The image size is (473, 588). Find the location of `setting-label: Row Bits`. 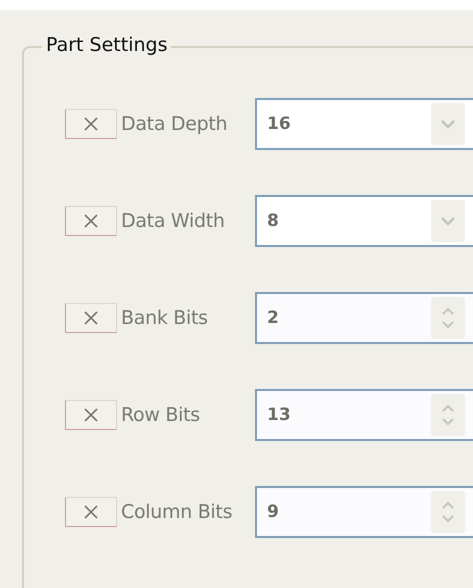

setting-label: Row Bits is located at coordinates (161, 415).